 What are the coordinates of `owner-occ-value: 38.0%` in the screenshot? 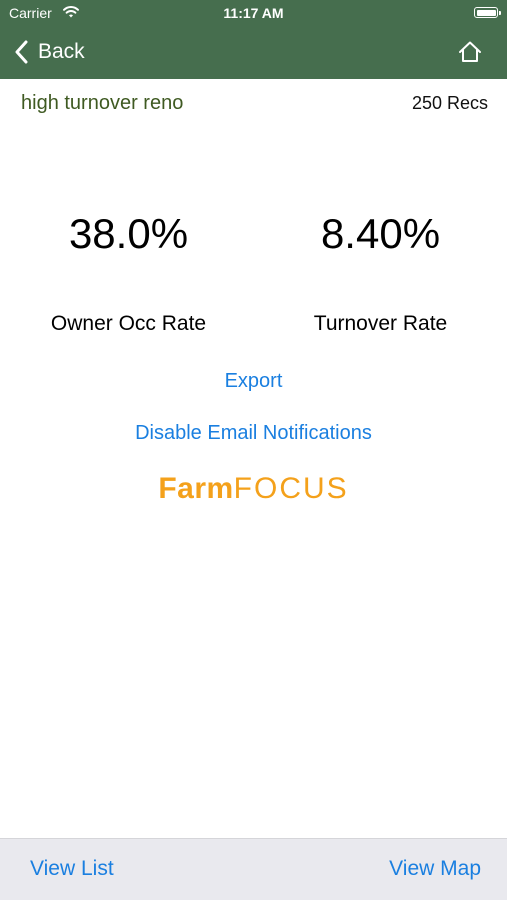 It's located at (128, 233).